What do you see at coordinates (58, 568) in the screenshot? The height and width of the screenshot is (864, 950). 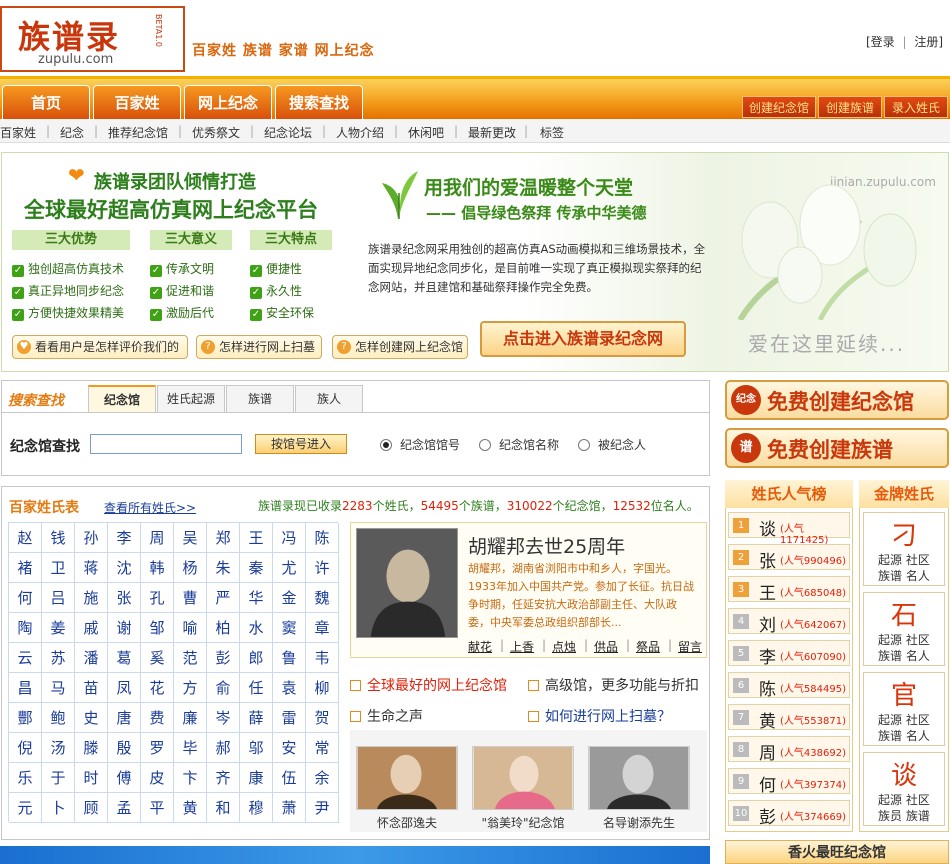 I see `surname-cell: 卫` at bounding box center [58, 568].